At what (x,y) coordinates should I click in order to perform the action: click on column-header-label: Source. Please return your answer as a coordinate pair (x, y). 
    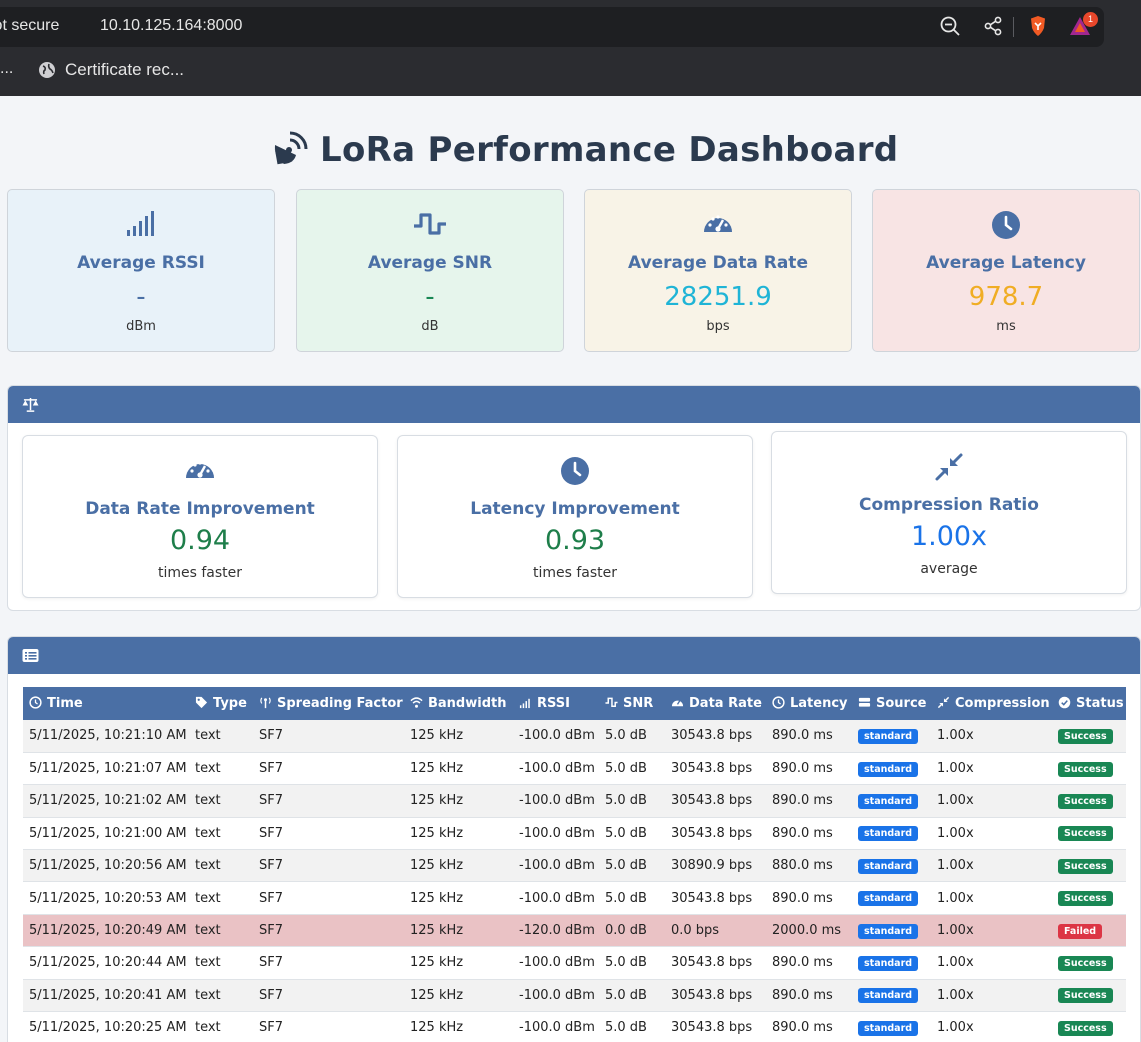
    Looking at the image, I should click on (901, 703).